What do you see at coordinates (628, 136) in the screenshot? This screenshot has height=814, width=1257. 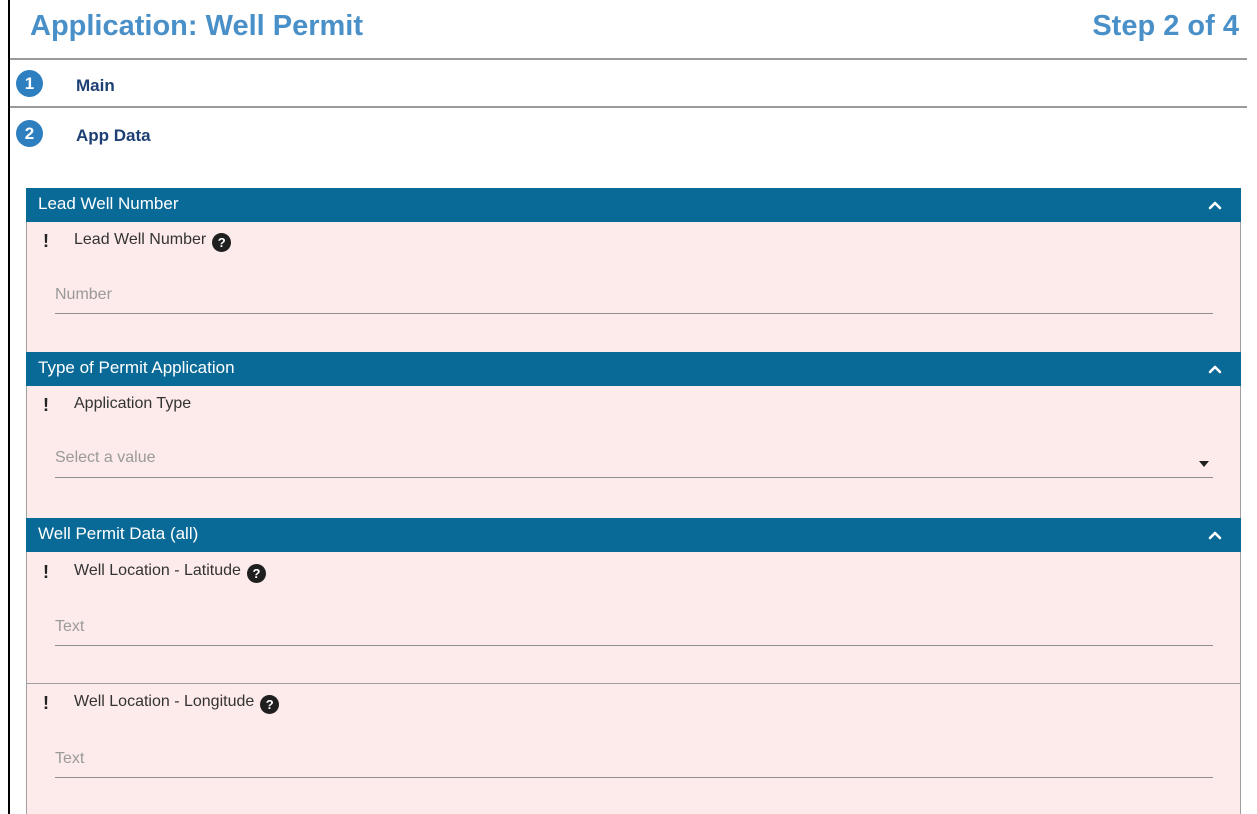 I see `step-app-data: 2 App Data` at bounding box center [628, 136].